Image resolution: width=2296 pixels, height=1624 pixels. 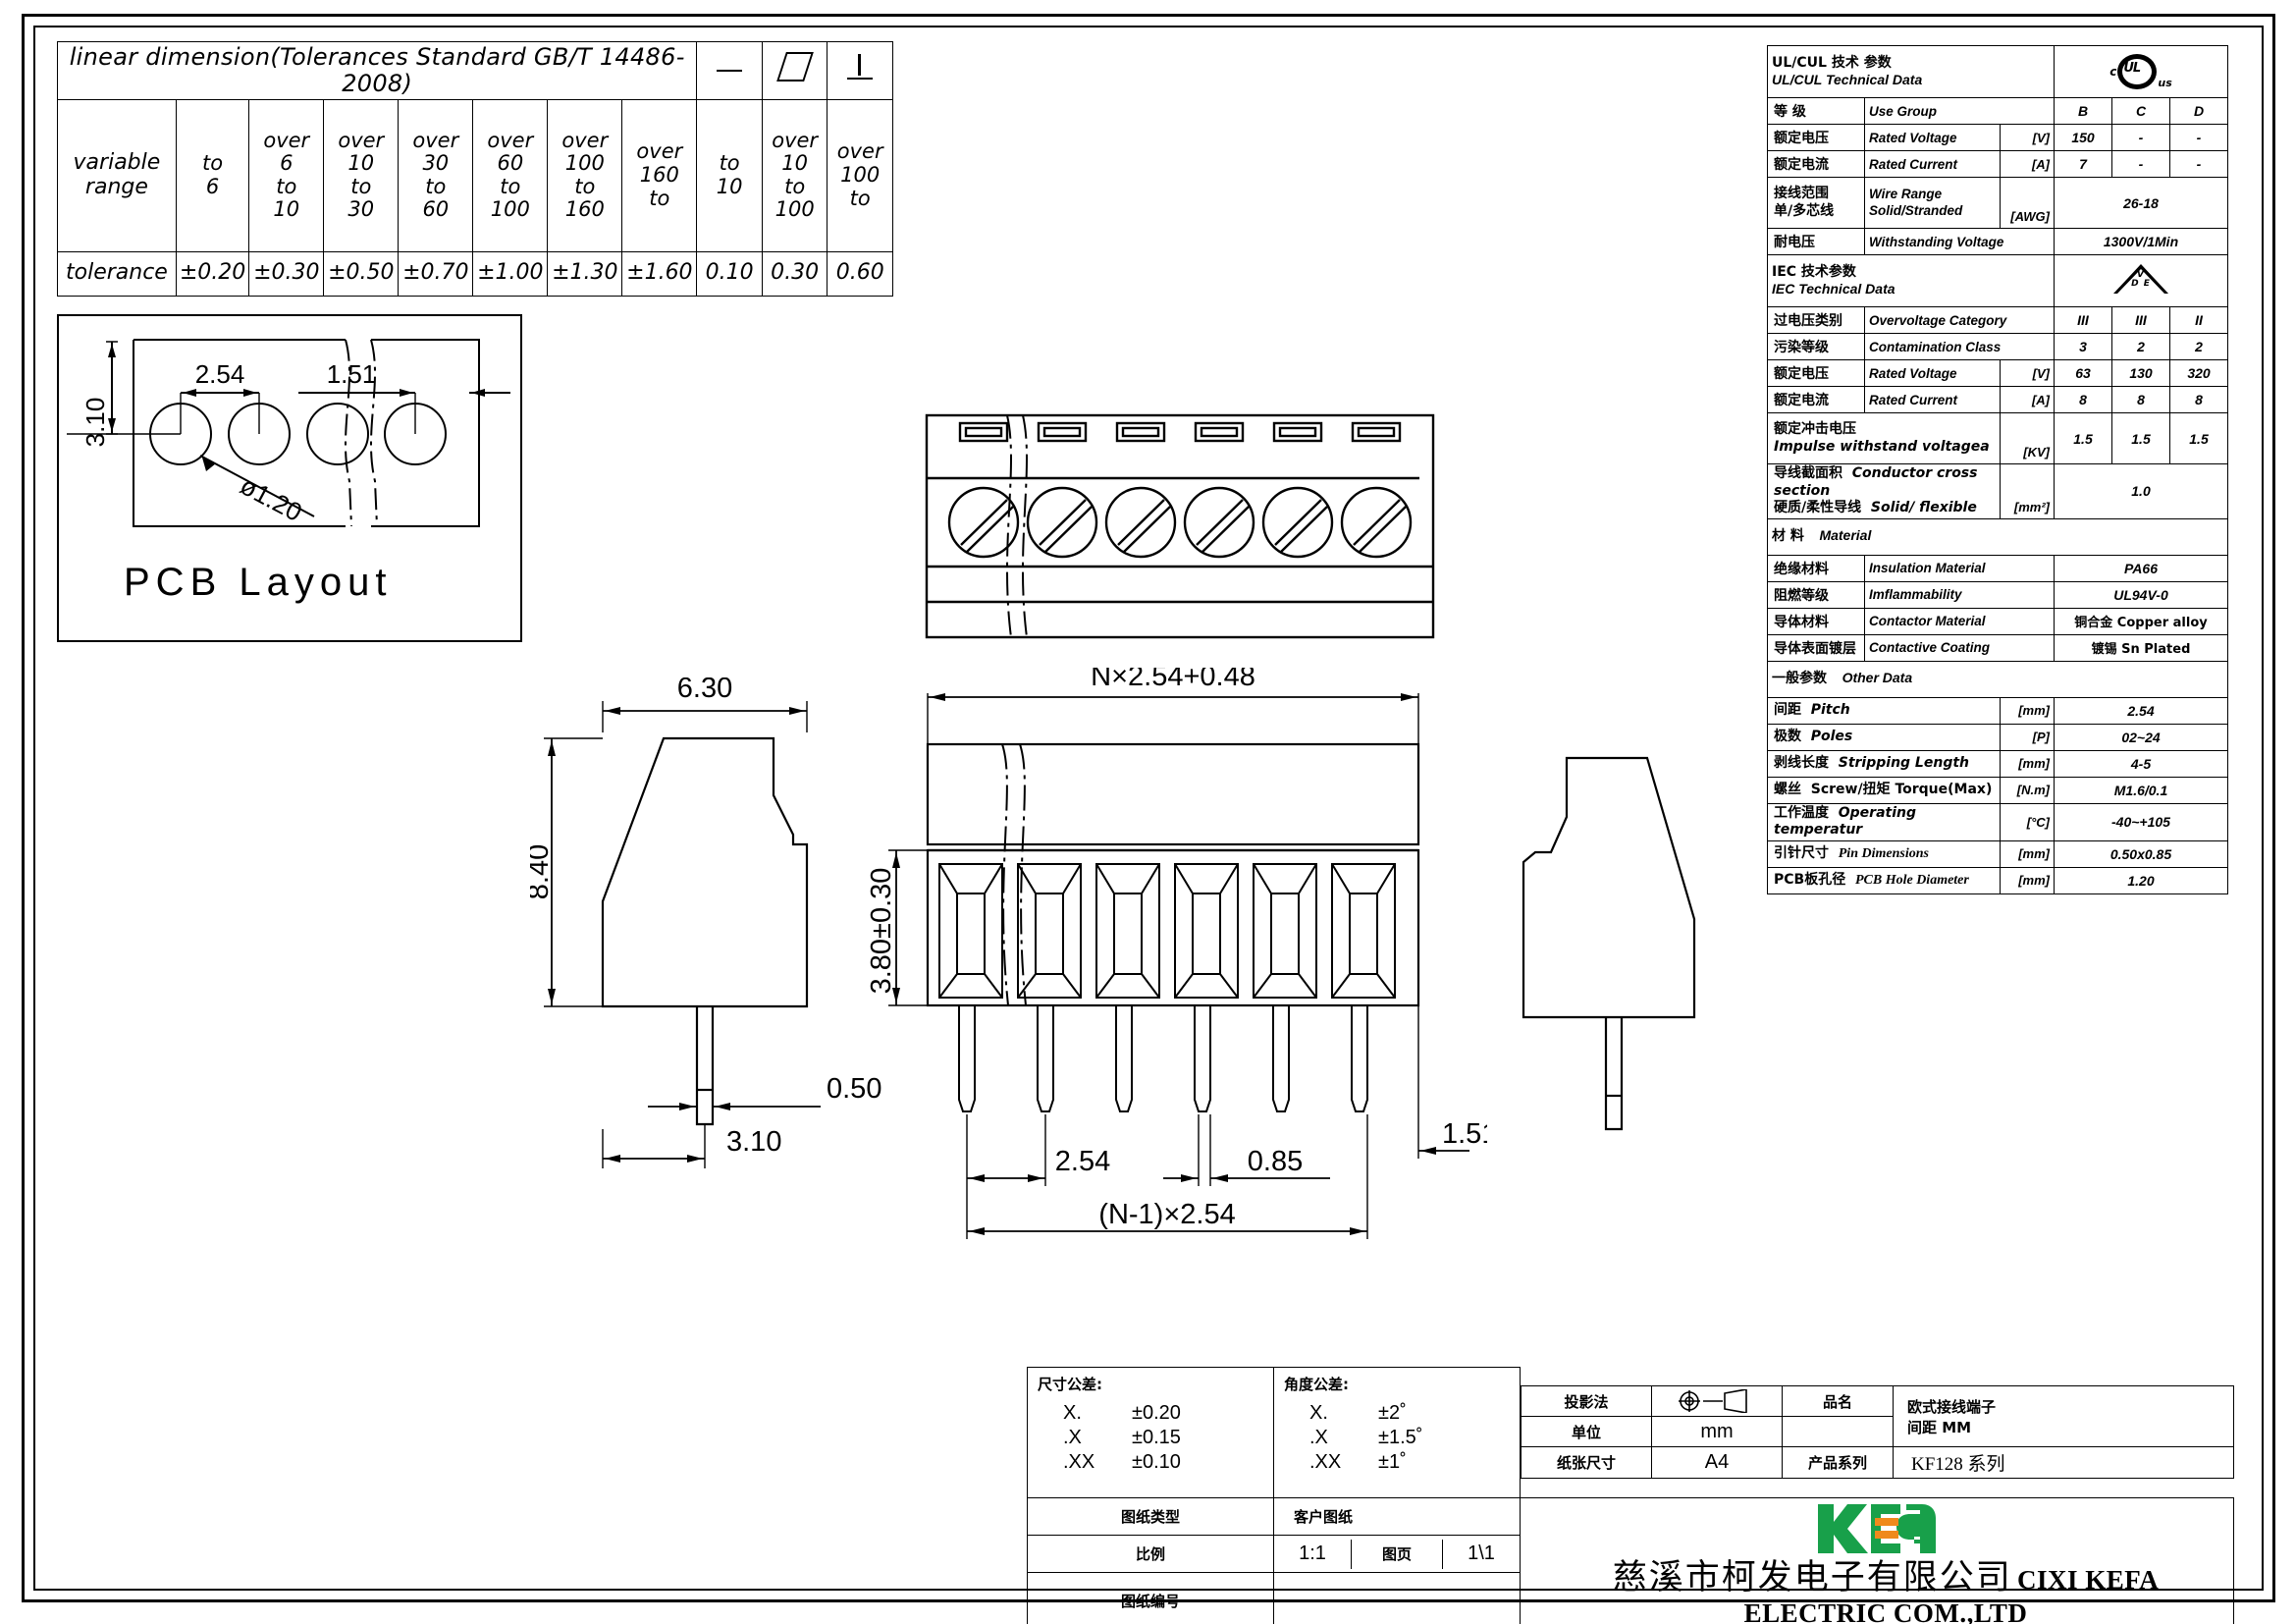 What do you see at coordinates (2140, 346) in the screenshot?
I see `contamination-c: 2` at bounding box center [2140, 346].